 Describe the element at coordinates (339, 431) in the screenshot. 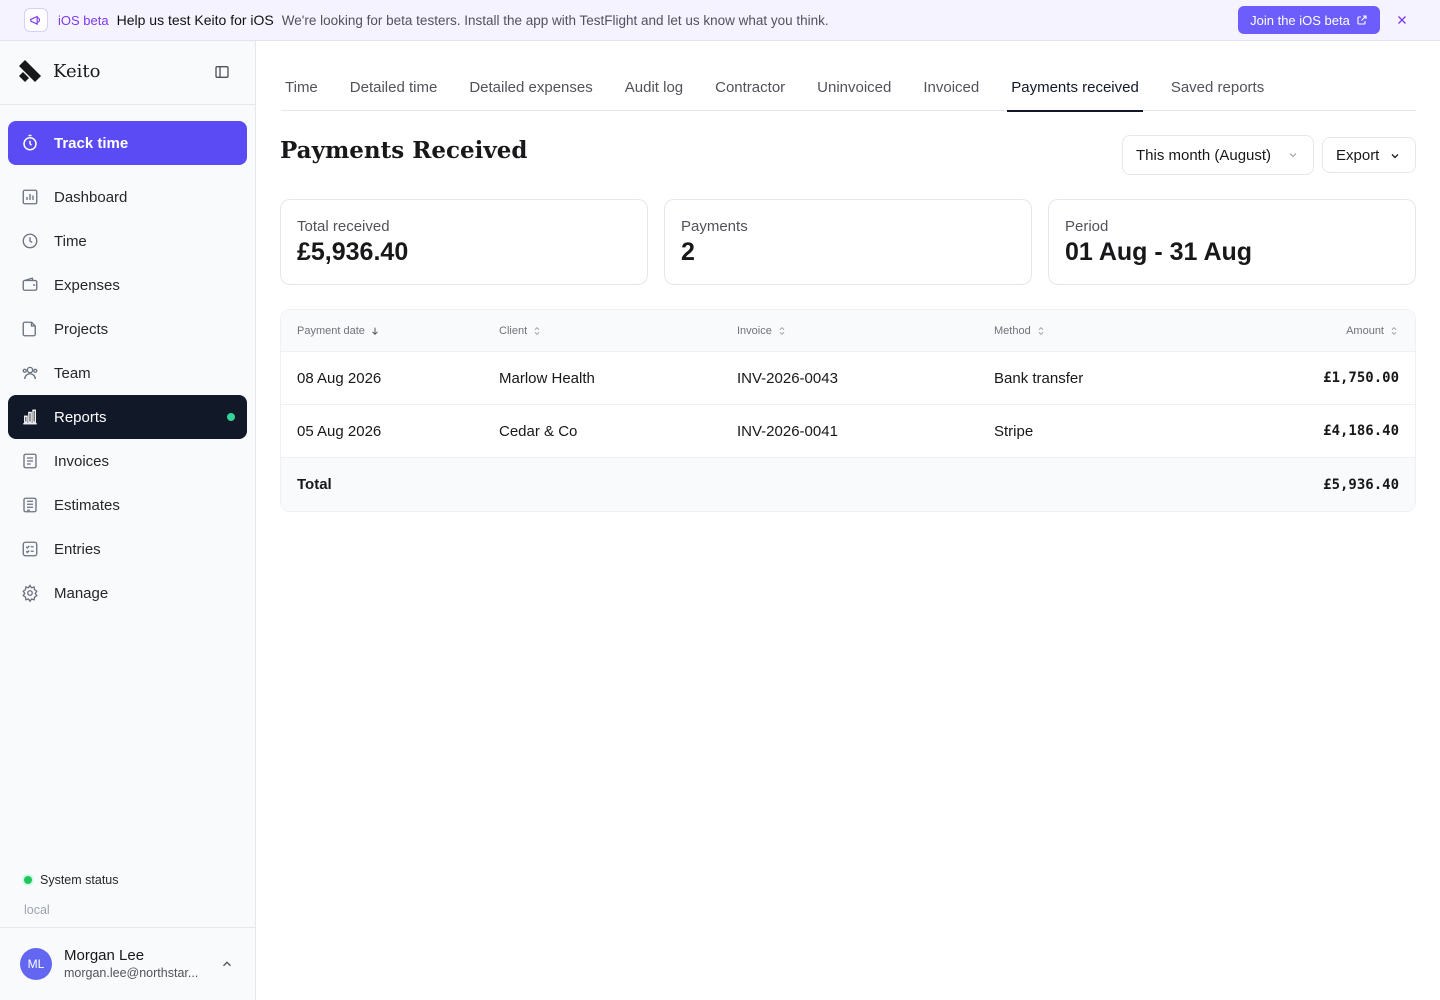

I see `payment-date-cell: 05 Aug 2026` at that location.